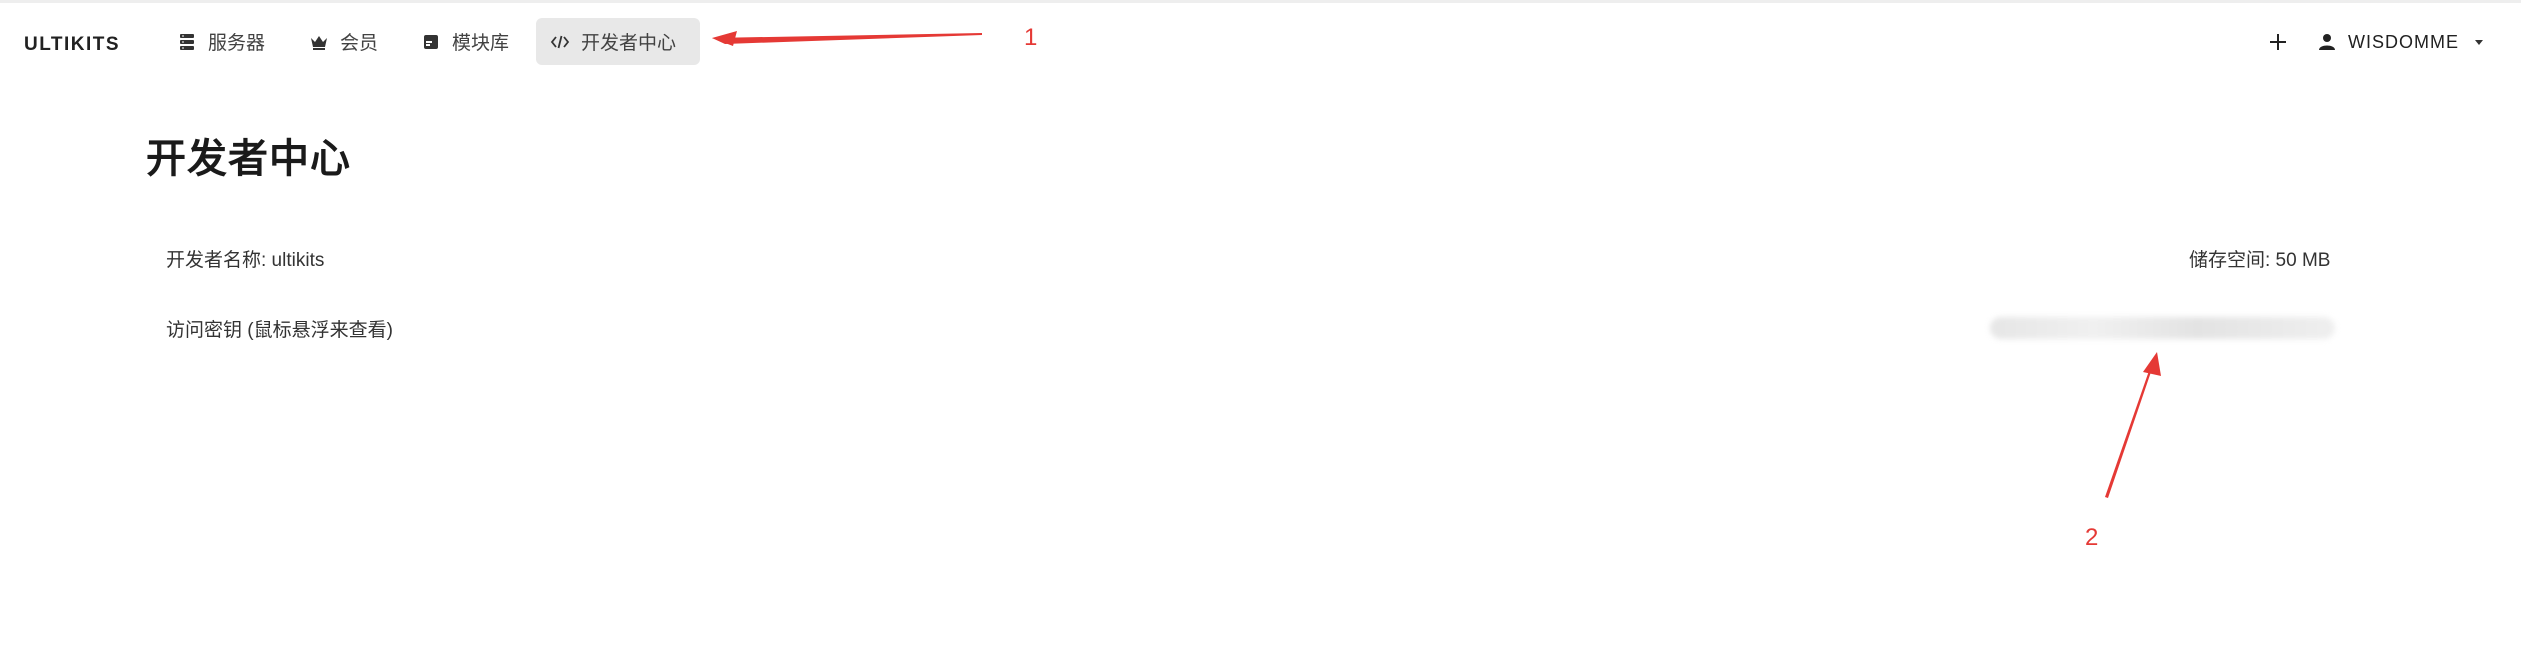 This screenshot has height=671, width=2521. What do you see at coordinates (629, 43) in the screenshot?
I see `nav-label: 开发者中心` at bounding box center [629, 43].